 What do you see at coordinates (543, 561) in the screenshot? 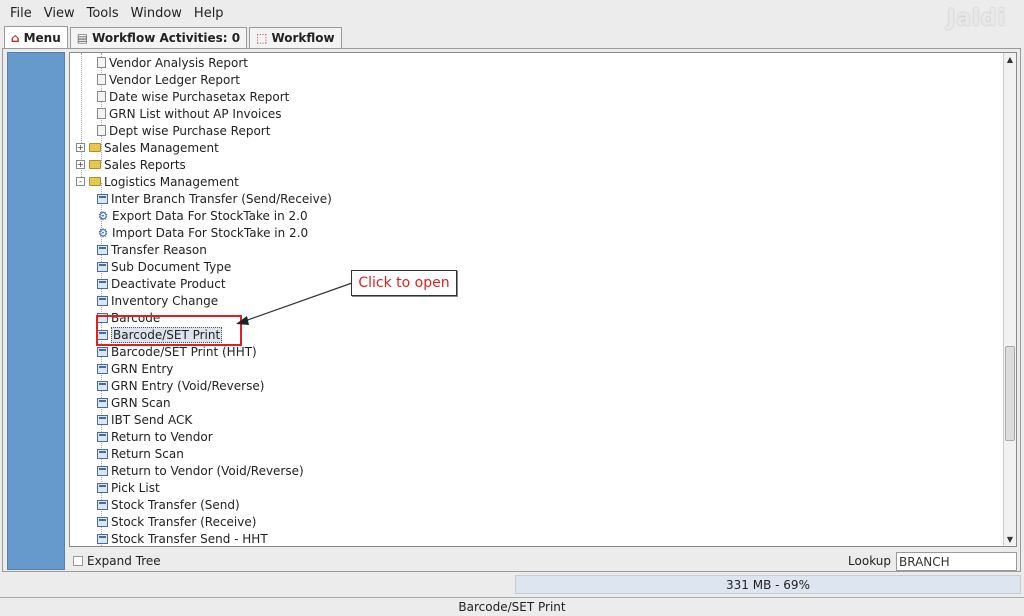
I see `tree-options-bar: Expand Tree Lookup` at bounding box center [543, 561].